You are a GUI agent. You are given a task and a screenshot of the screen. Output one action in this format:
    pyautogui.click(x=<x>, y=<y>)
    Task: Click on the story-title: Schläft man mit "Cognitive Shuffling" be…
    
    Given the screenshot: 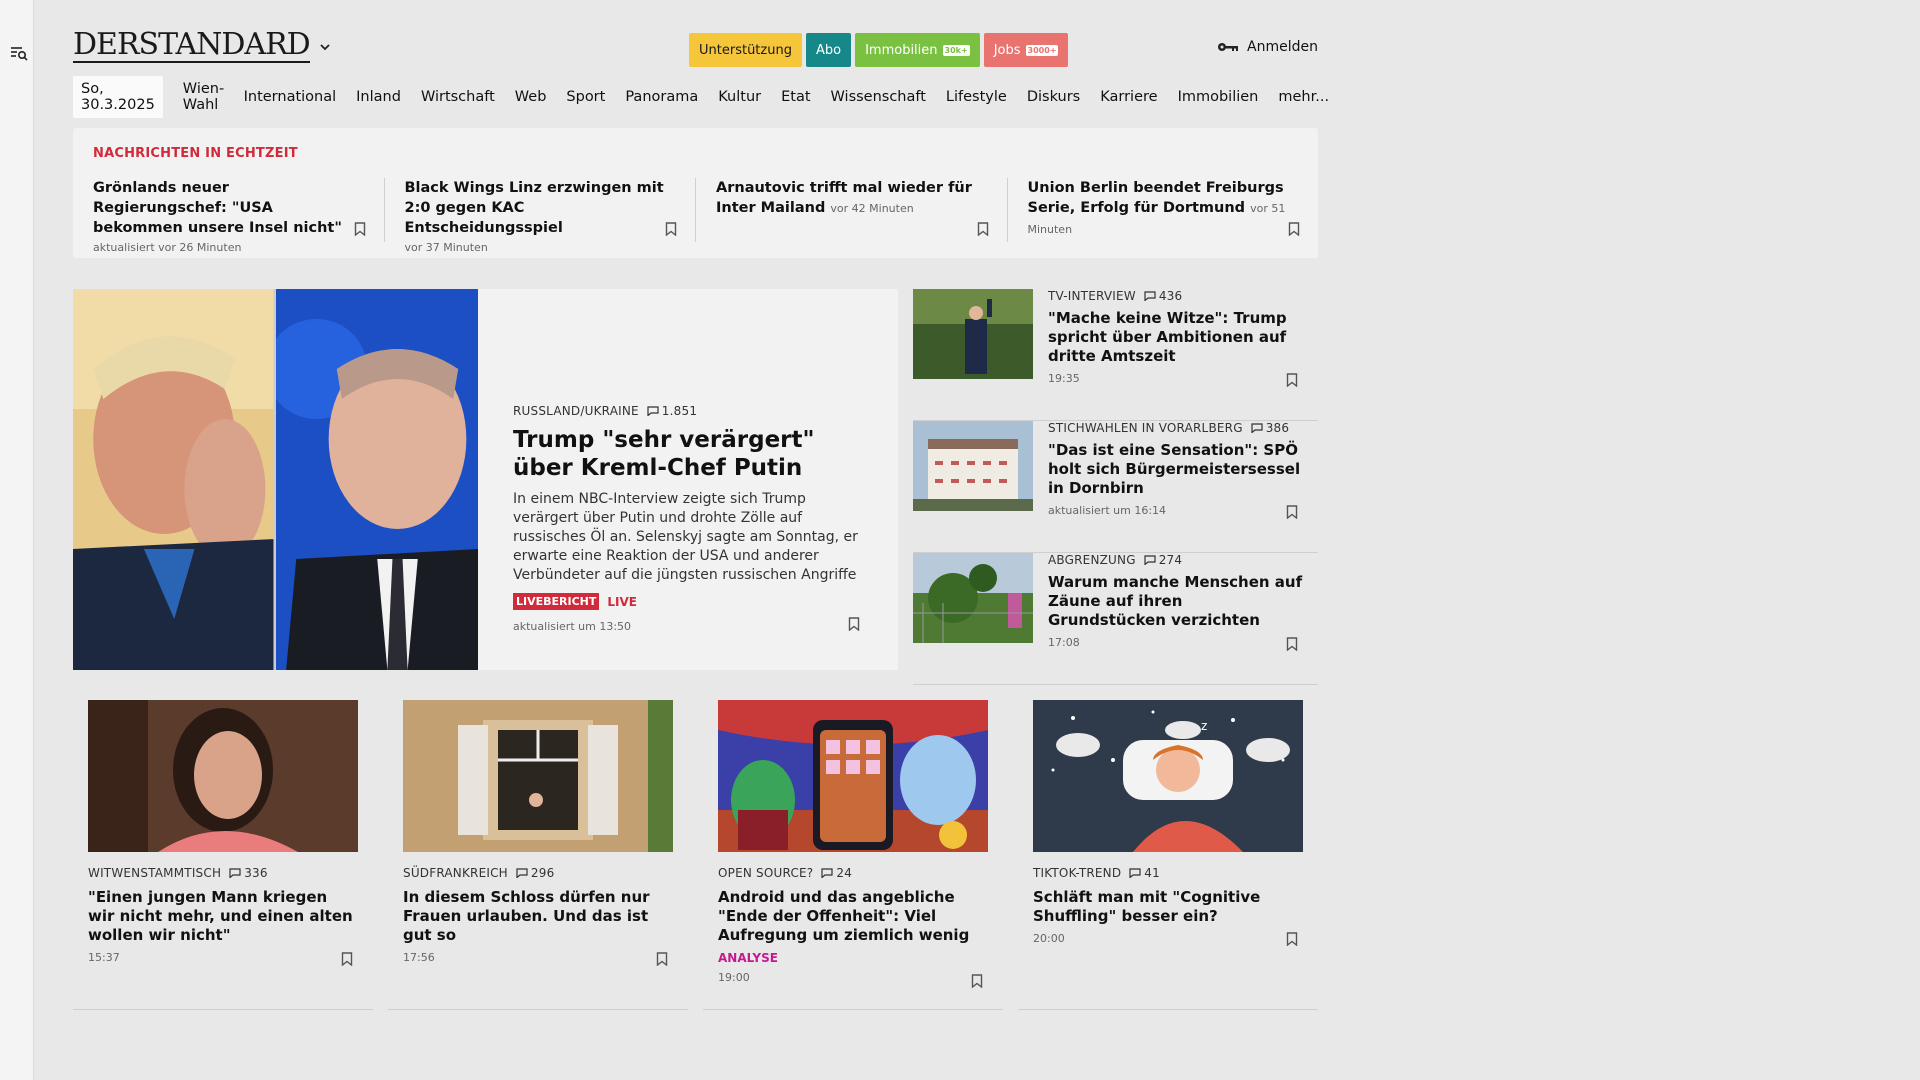 What is the action you would take?
    pyautogui.click(x=1168, y=907)
    